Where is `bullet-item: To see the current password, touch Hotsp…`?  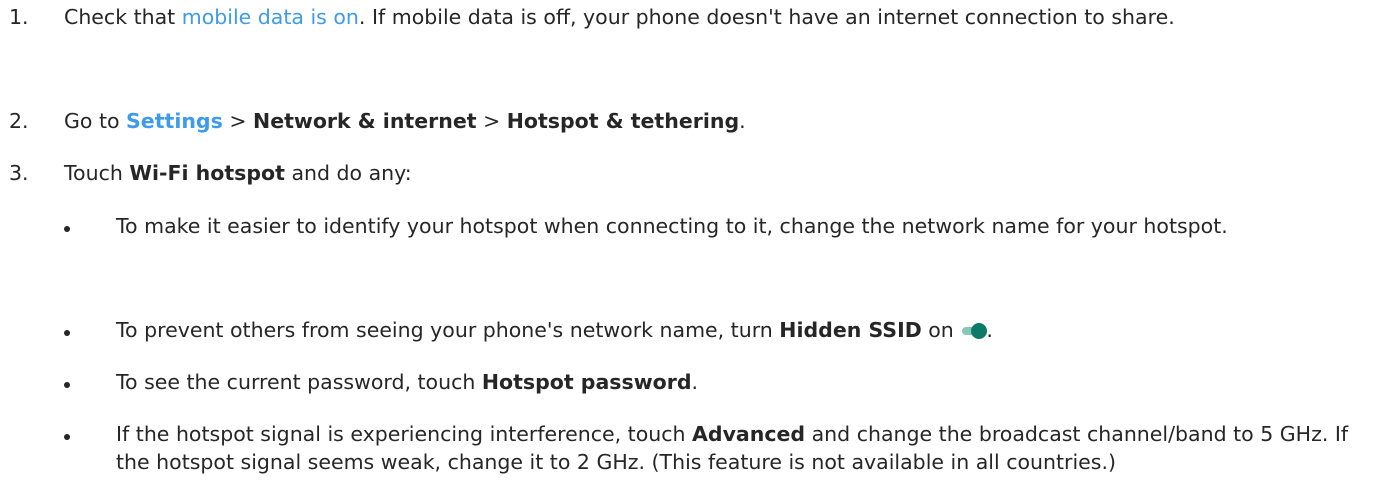 bullet-item: To see the current password, touch Hotsp… is located at coordinates (713, 382).